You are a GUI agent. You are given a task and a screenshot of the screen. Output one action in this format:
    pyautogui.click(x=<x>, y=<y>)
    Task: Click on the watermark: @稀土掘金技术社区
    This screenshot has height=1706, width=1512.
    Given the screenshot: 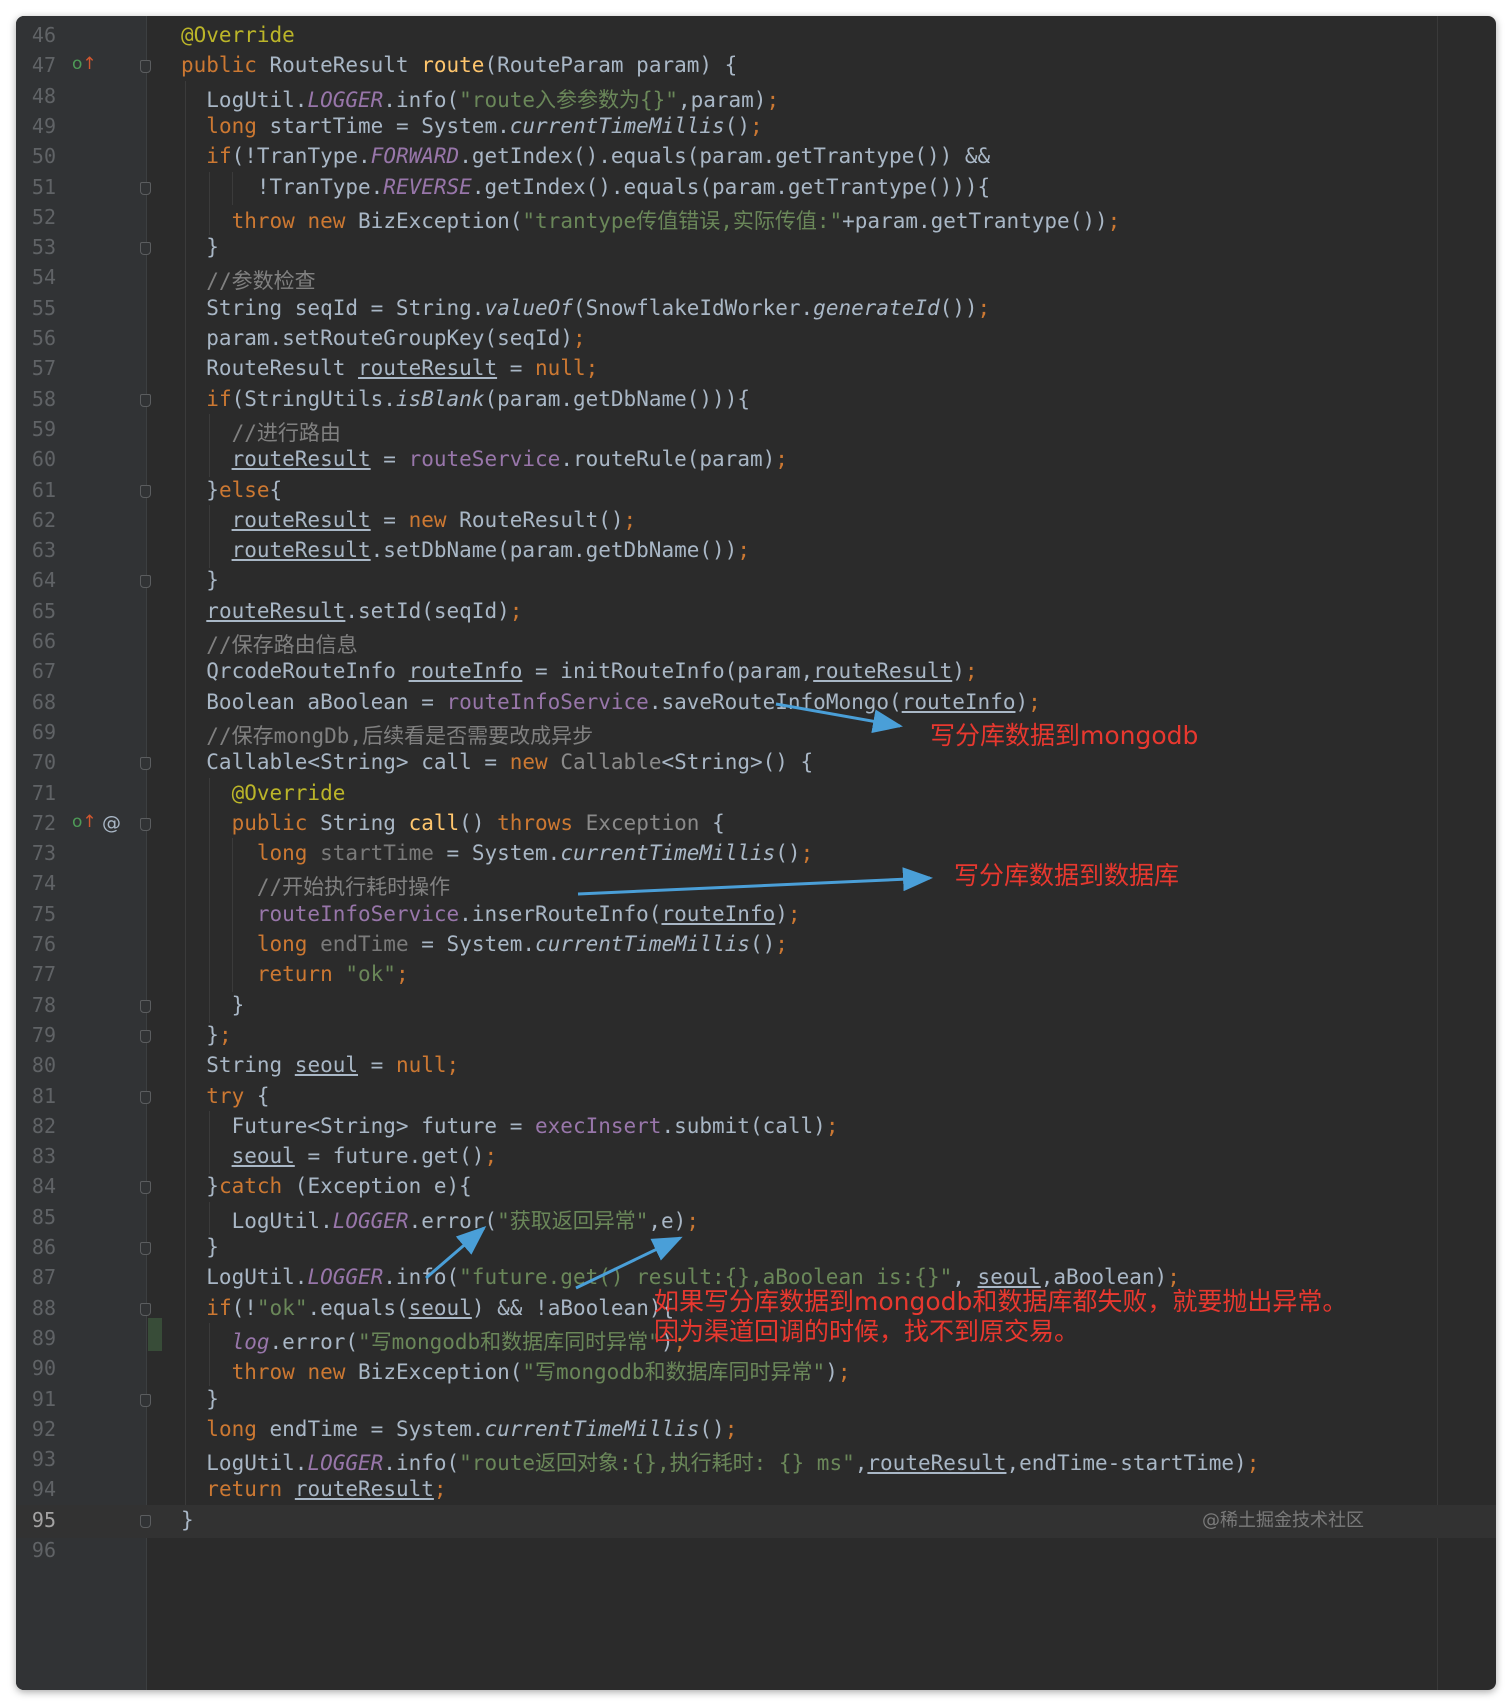 What is the action you would take?
    pyautogui.click(x=1283, y=1520)
    